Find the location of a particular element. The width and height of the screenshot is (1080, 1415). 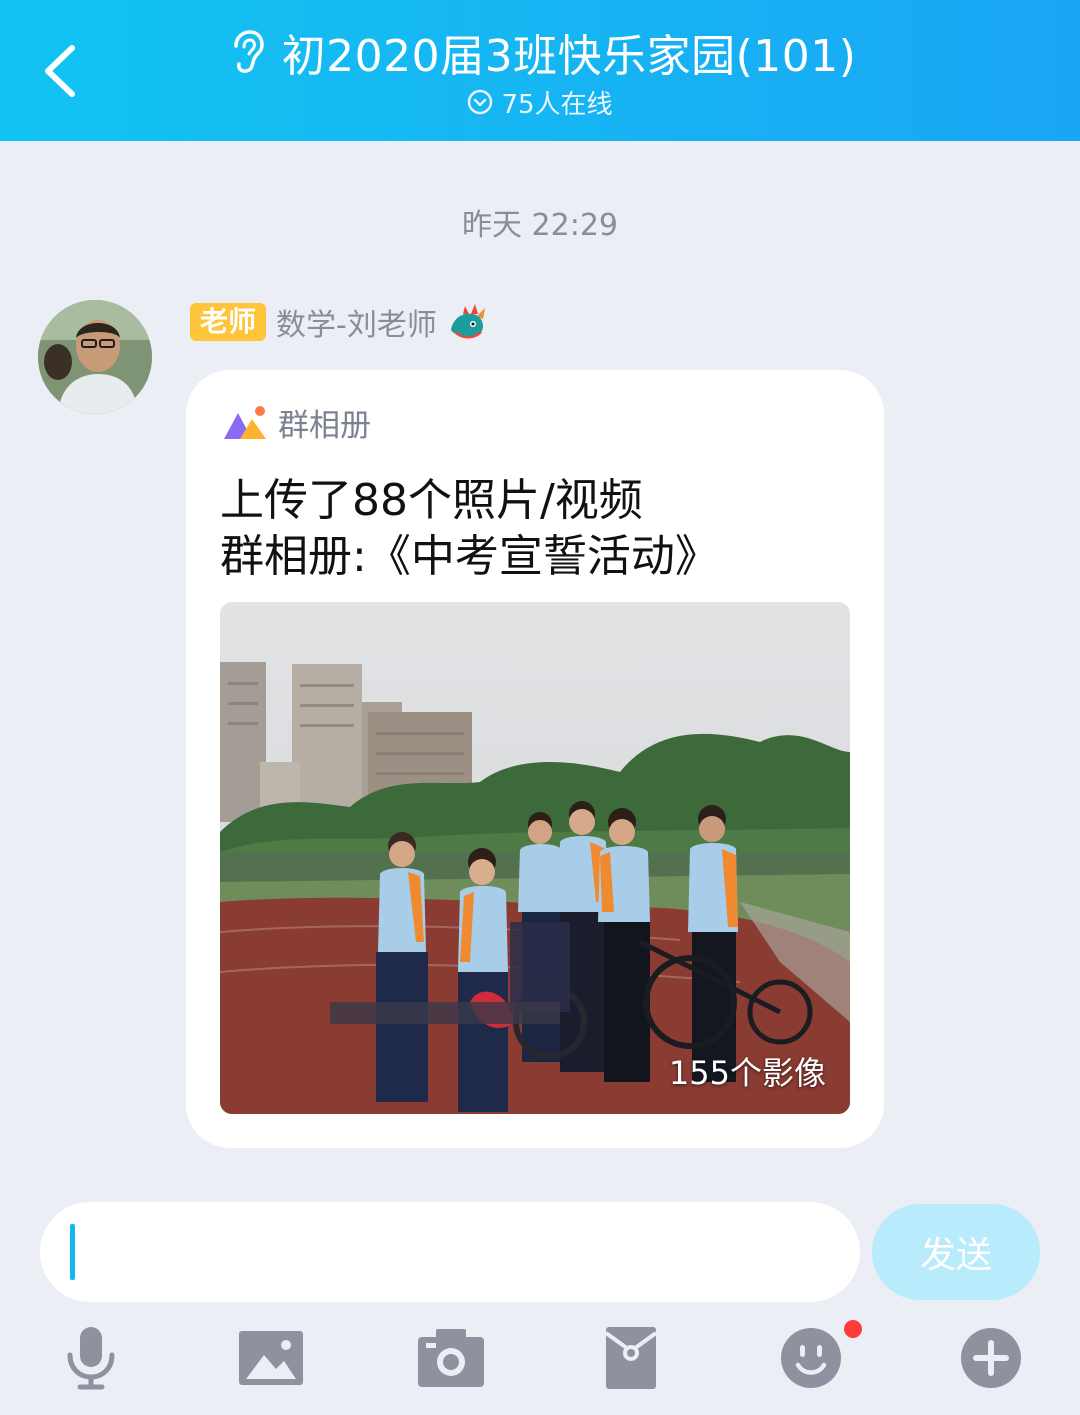

title-row: 初2020届3班快乐家园(101) is located at coordinates (540, 52).